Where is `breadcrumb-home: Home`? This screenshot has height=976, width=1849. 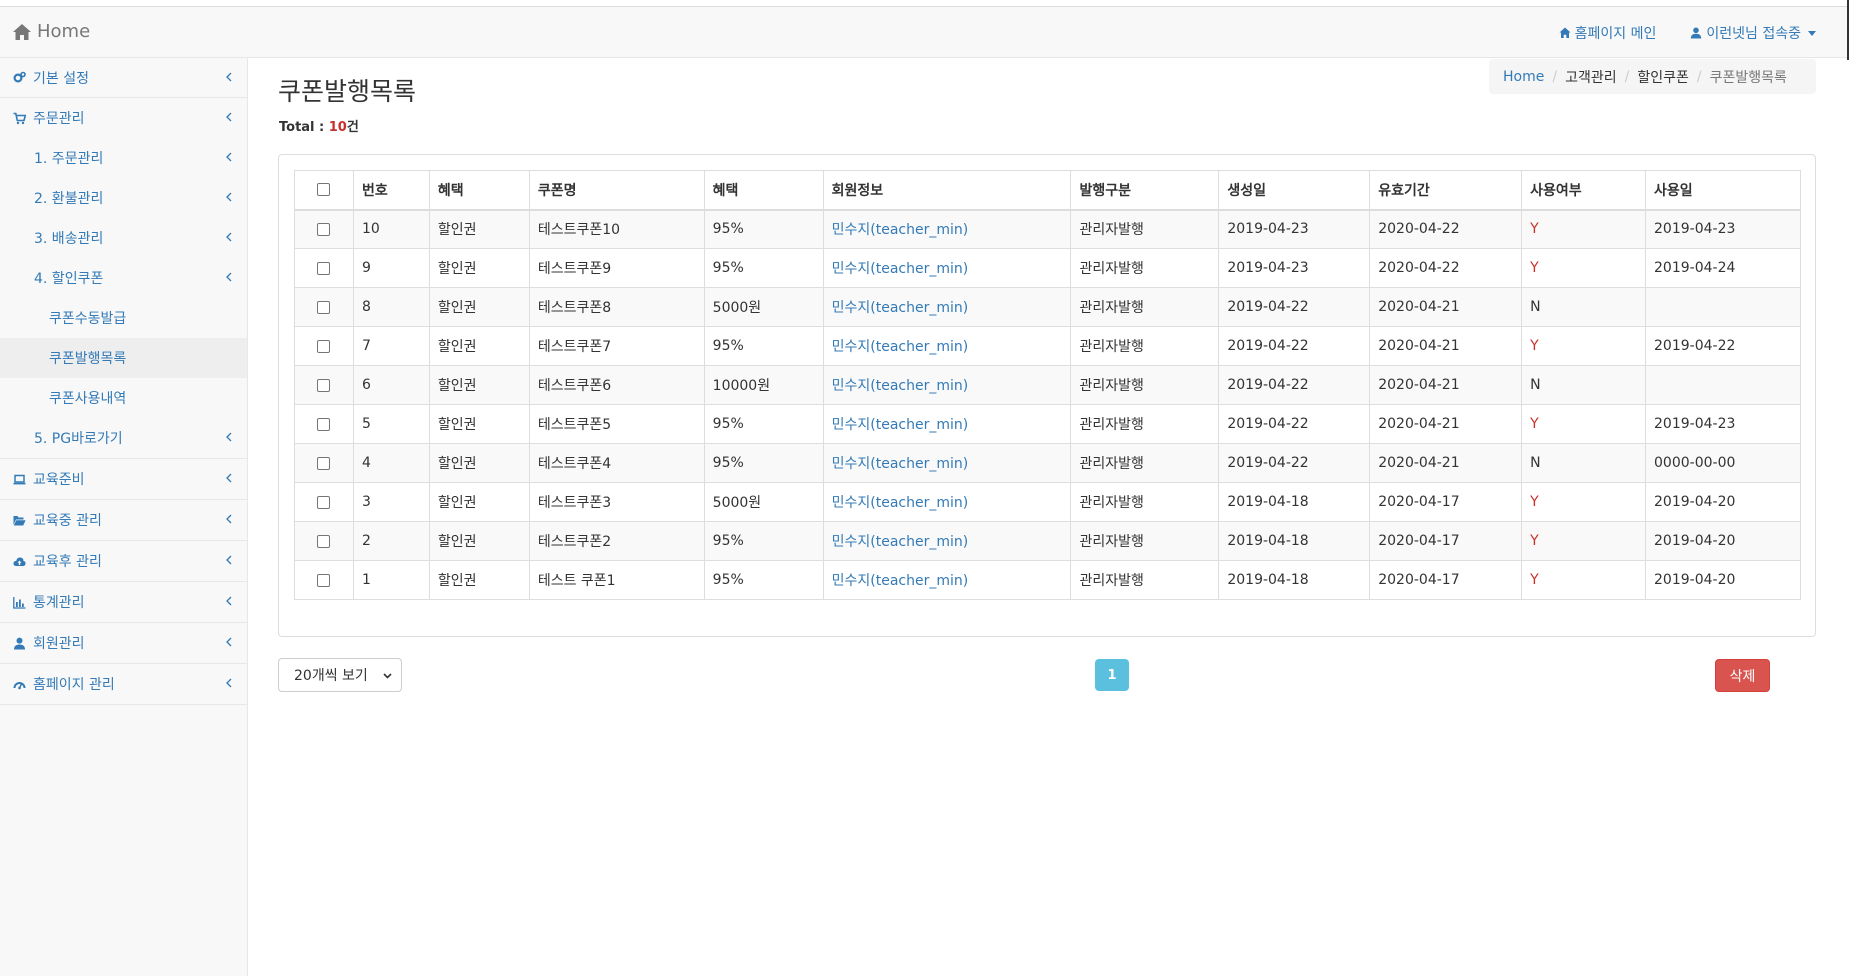
breadcrumb-home: Home is located at coordinates (1523, 77).